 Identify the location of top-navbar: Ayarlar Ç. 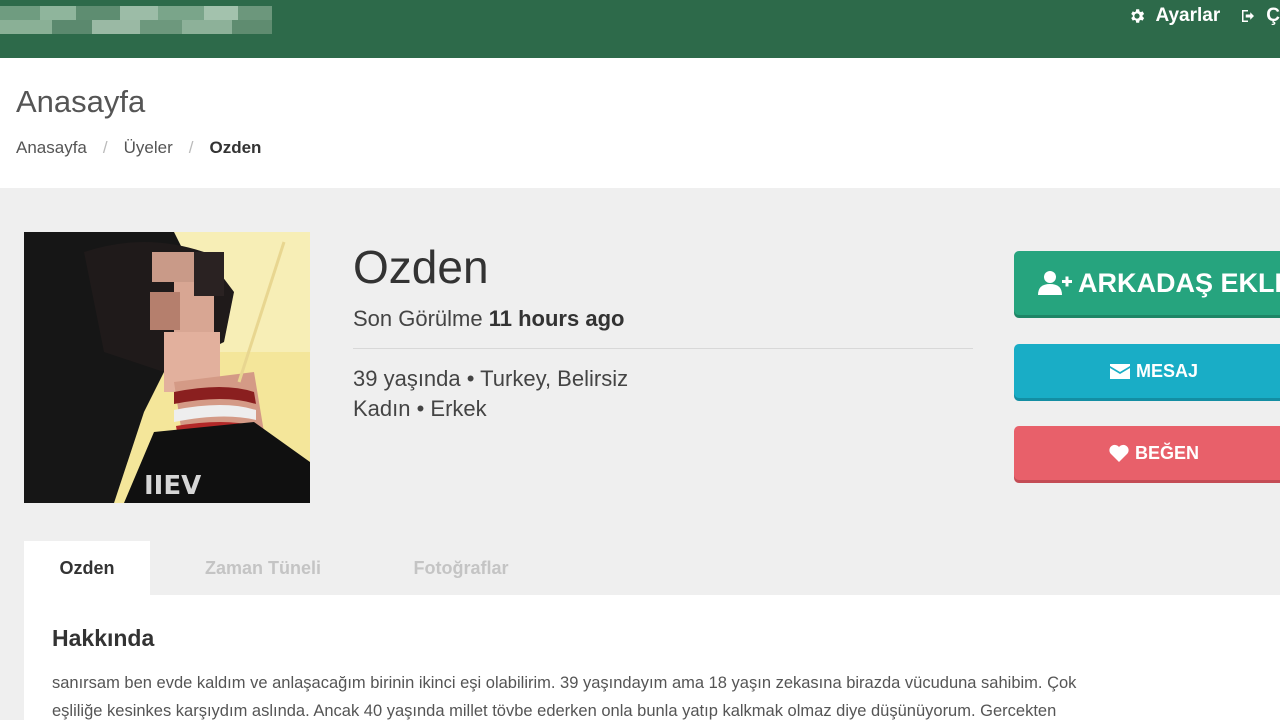
(640, 29).